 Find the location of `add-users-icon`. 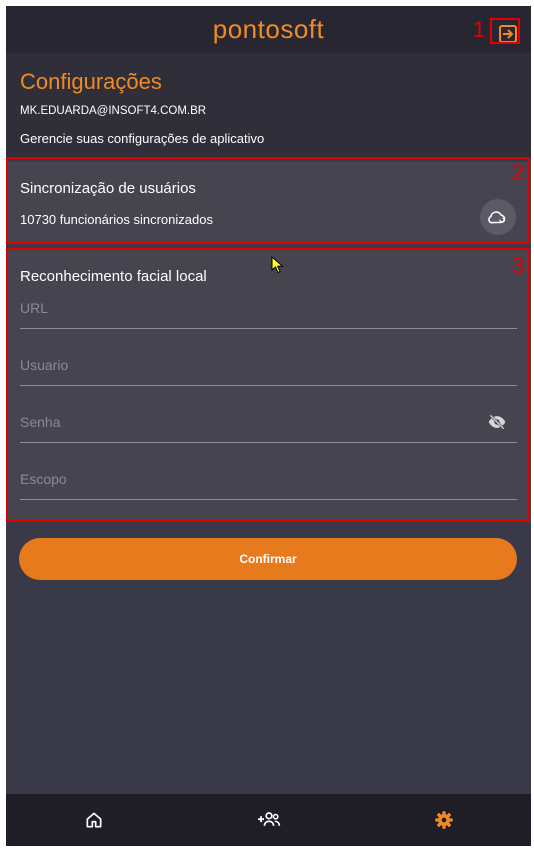

add-users-icon is located at coordinates (268, 819).